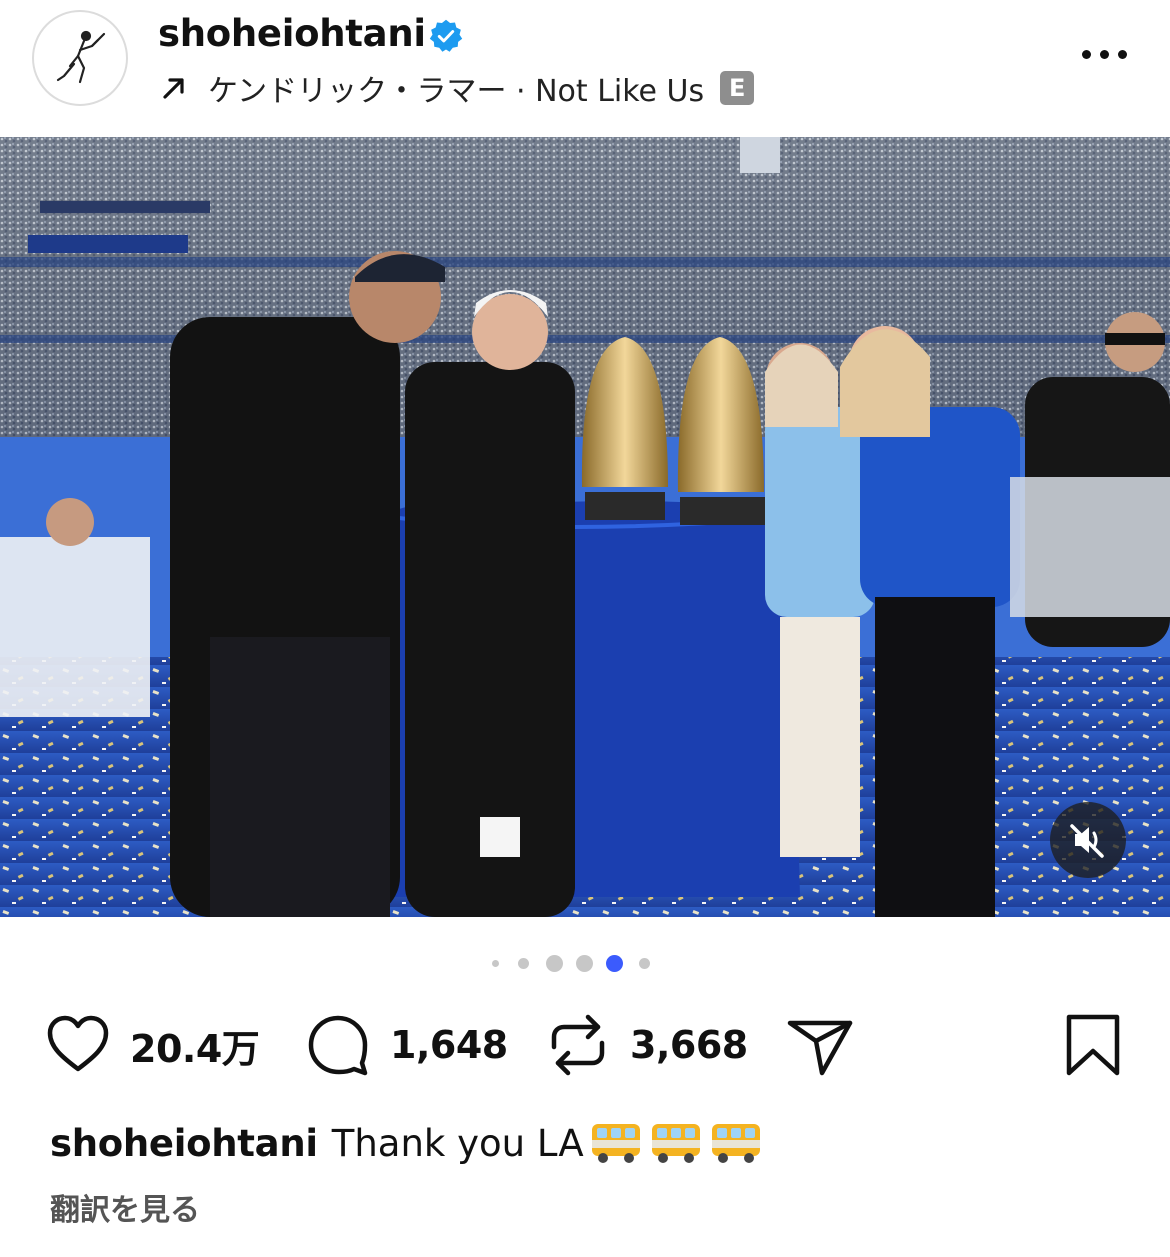 This screenshot has width=1170, height=1257. I want to click on like-action: 20.4万, so click(152, 1045).